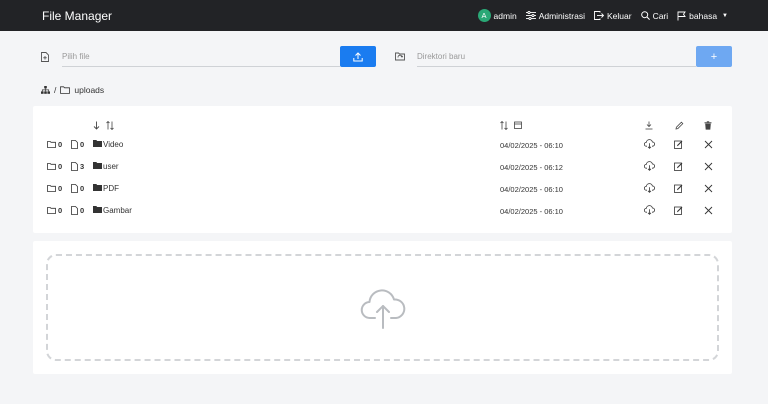  I want to click on upload-button, so click(358, 56).